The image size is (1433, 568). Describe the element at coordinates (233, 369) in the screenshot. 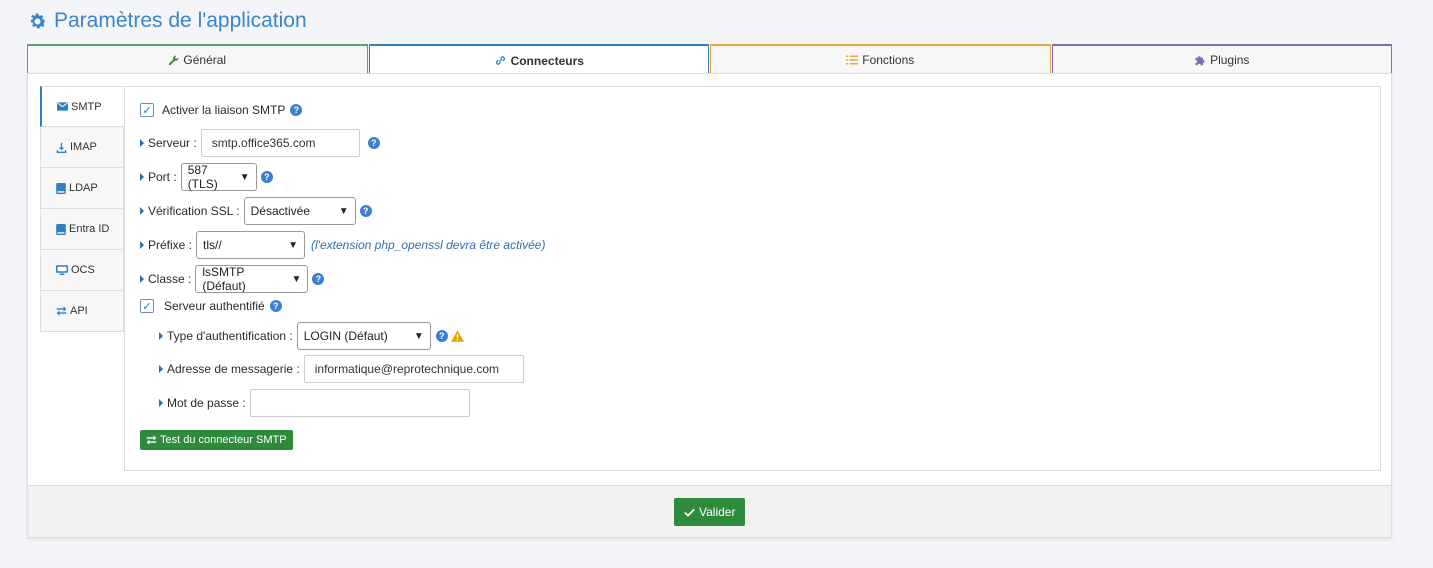

I see `email-label: Adresse de messagerie :` at that location.